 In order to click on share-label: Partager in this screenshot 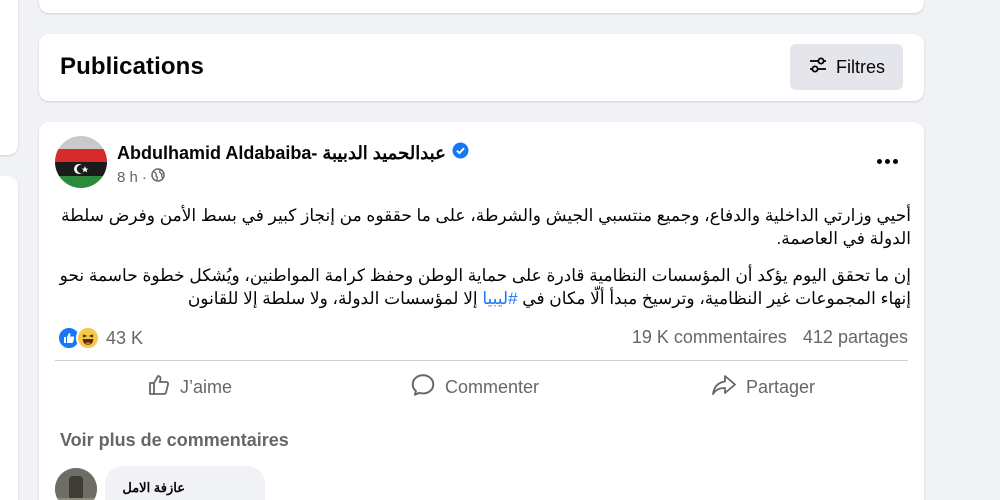, I will do `click(781, 386)`.